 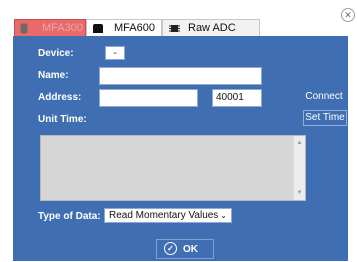 I want to click on ok-label: OK, so click(x=190, y=249).